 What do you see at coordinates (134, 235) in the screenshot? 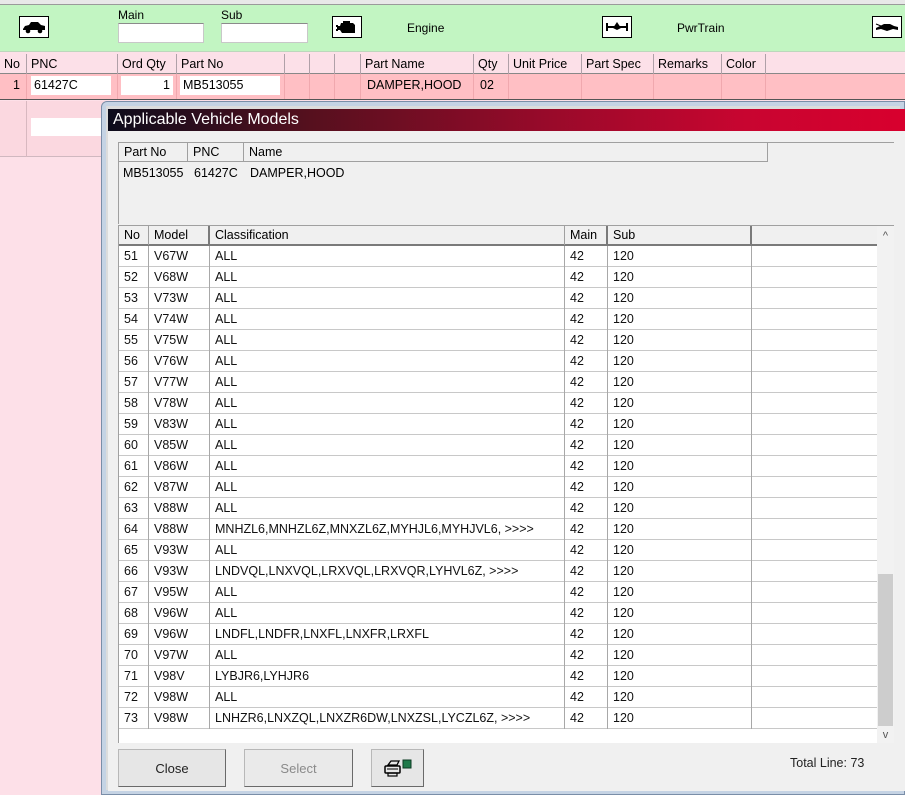
I see `header-no: No` at bounding box center [134, 235].